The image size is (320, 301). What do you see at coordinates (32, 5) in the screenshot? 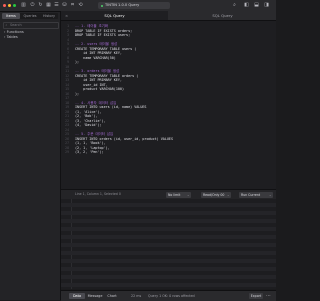
I see `power-icon: ⏻` at bounding box center [32, 5].